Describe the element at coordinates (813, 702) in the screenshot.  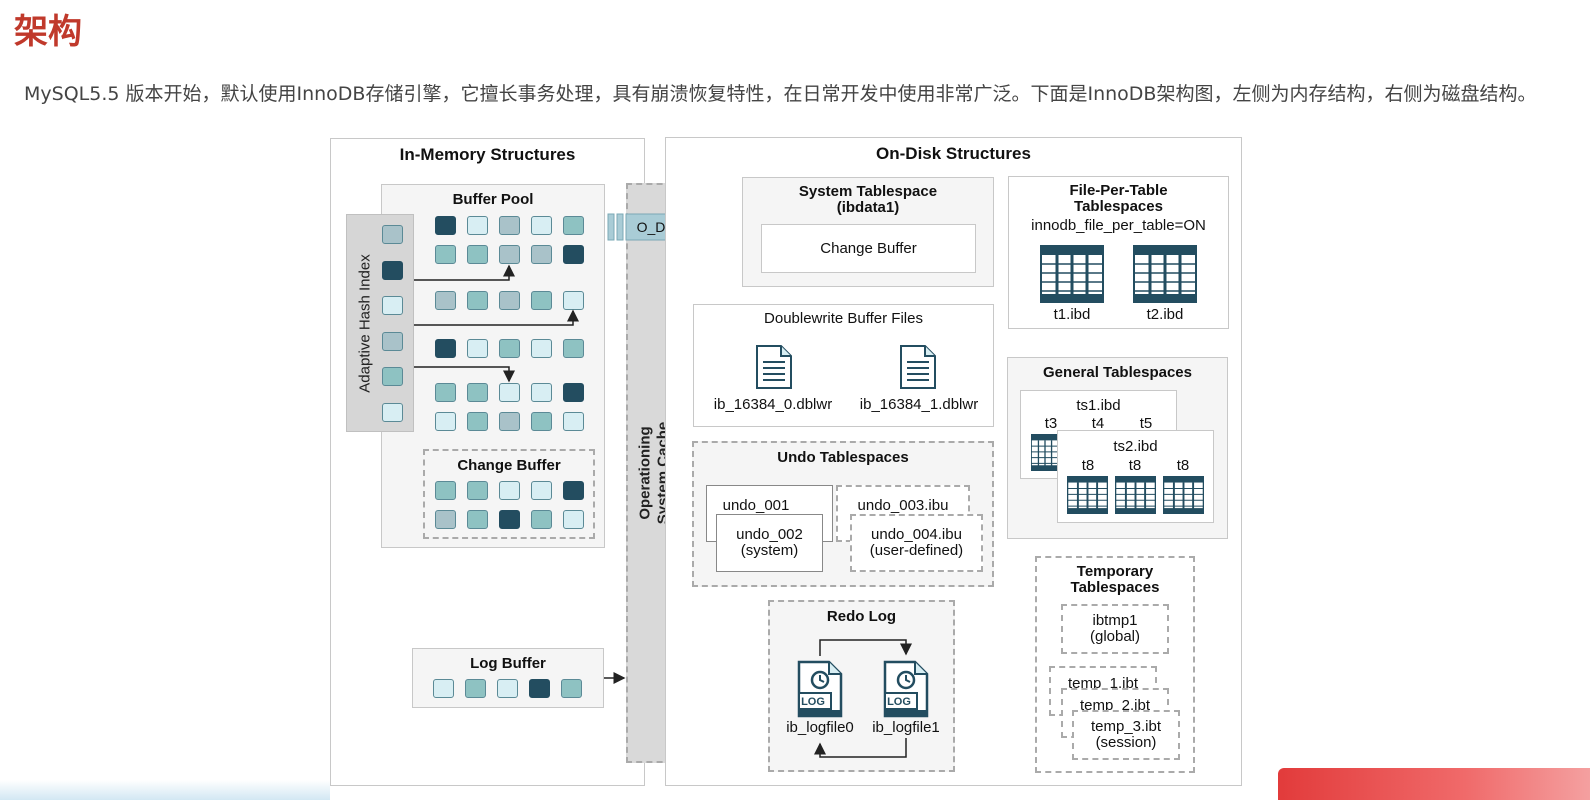
I see `log-icon-label-0: LOG` at that location.